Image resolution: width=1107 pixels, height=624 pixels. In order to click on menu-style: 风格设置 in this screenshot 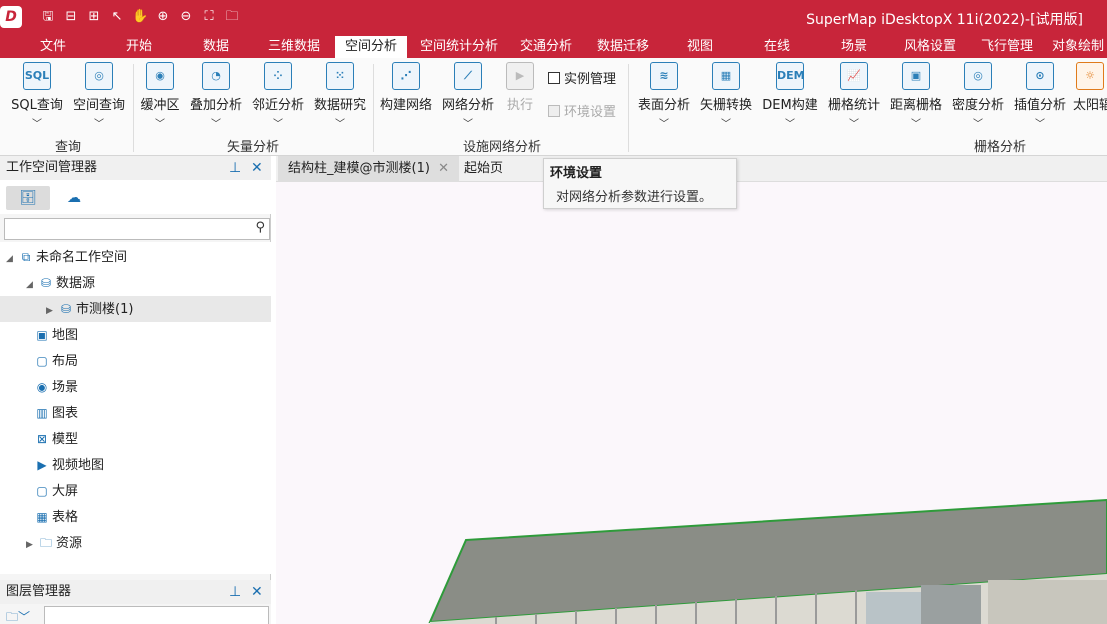, I will do `click(930, 47)`.